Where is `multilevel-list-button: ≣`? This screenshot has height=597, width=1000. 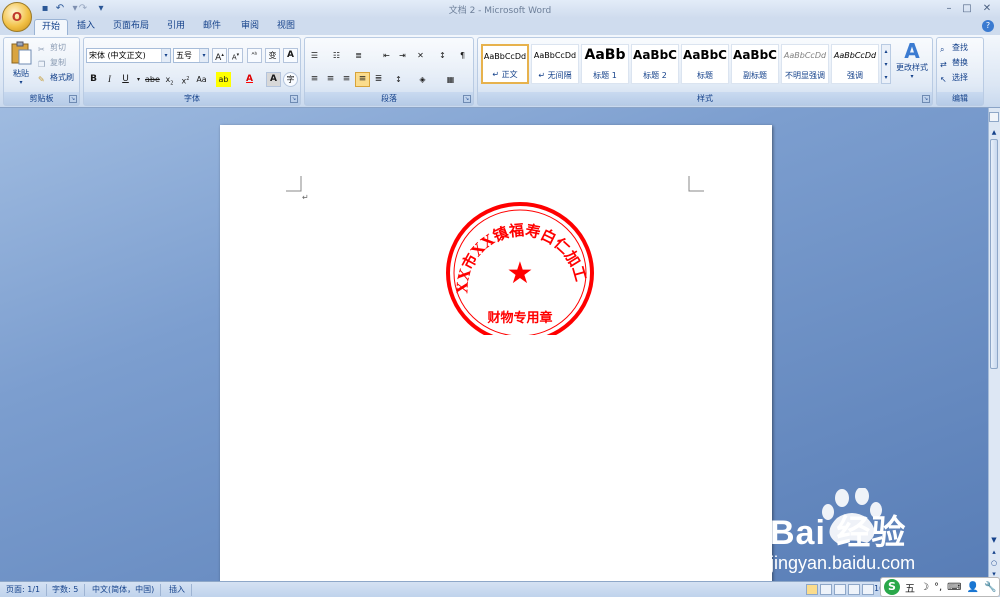 multilevel-list-button: ≣ is located at coordinates (358, 55).